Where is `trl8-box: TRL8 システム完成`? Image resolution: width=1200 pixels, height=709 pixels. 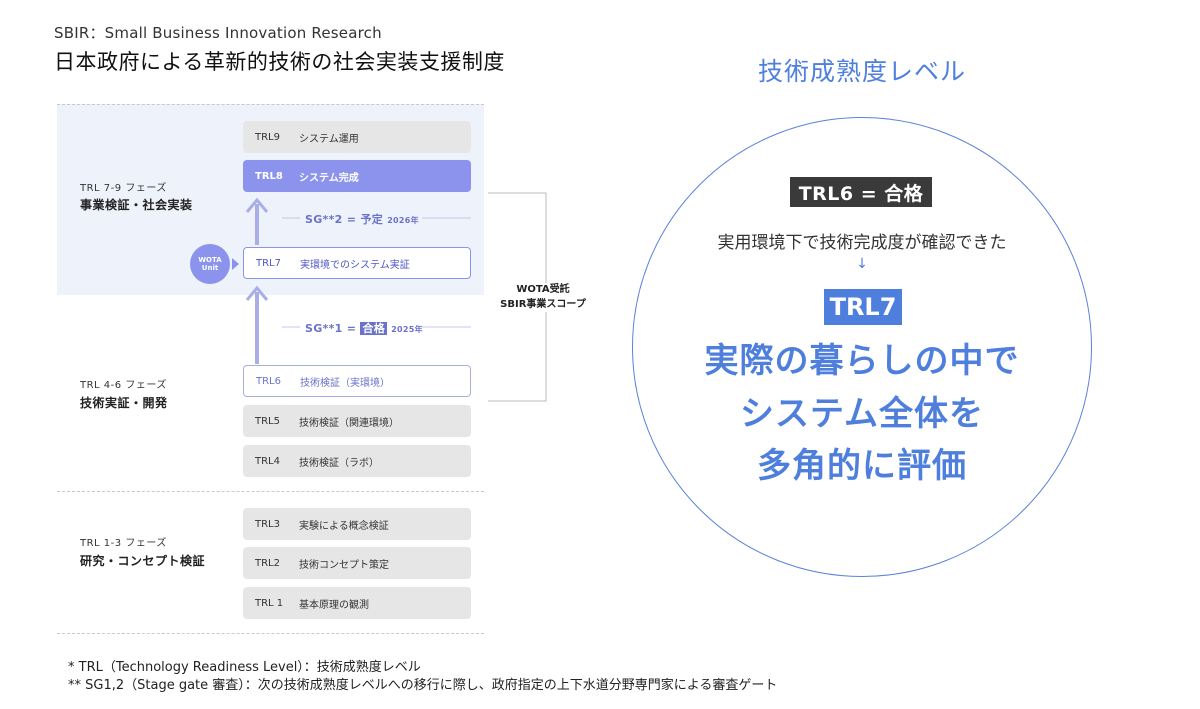
trl8-box: TRL8 システム完成 is located at coordinates (357, 176).